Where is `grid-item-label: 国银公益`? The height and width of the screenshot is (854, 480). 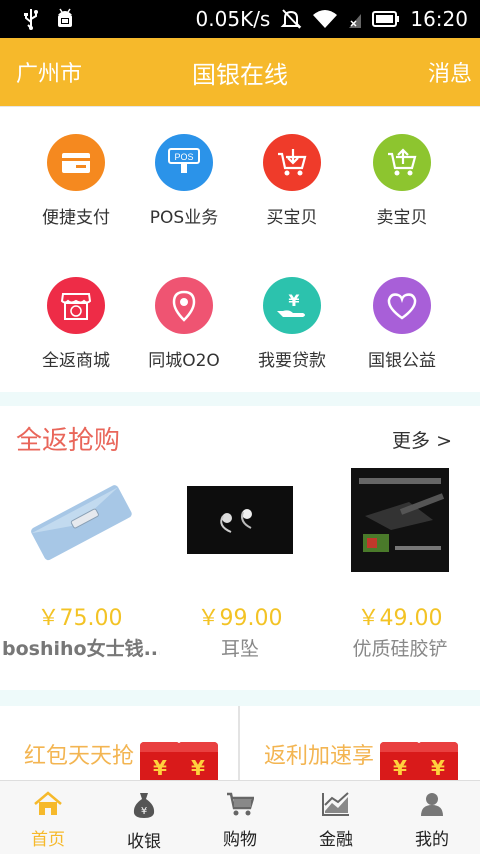 grid-item-label: 国银公益 is located at coordinates (402, 361).